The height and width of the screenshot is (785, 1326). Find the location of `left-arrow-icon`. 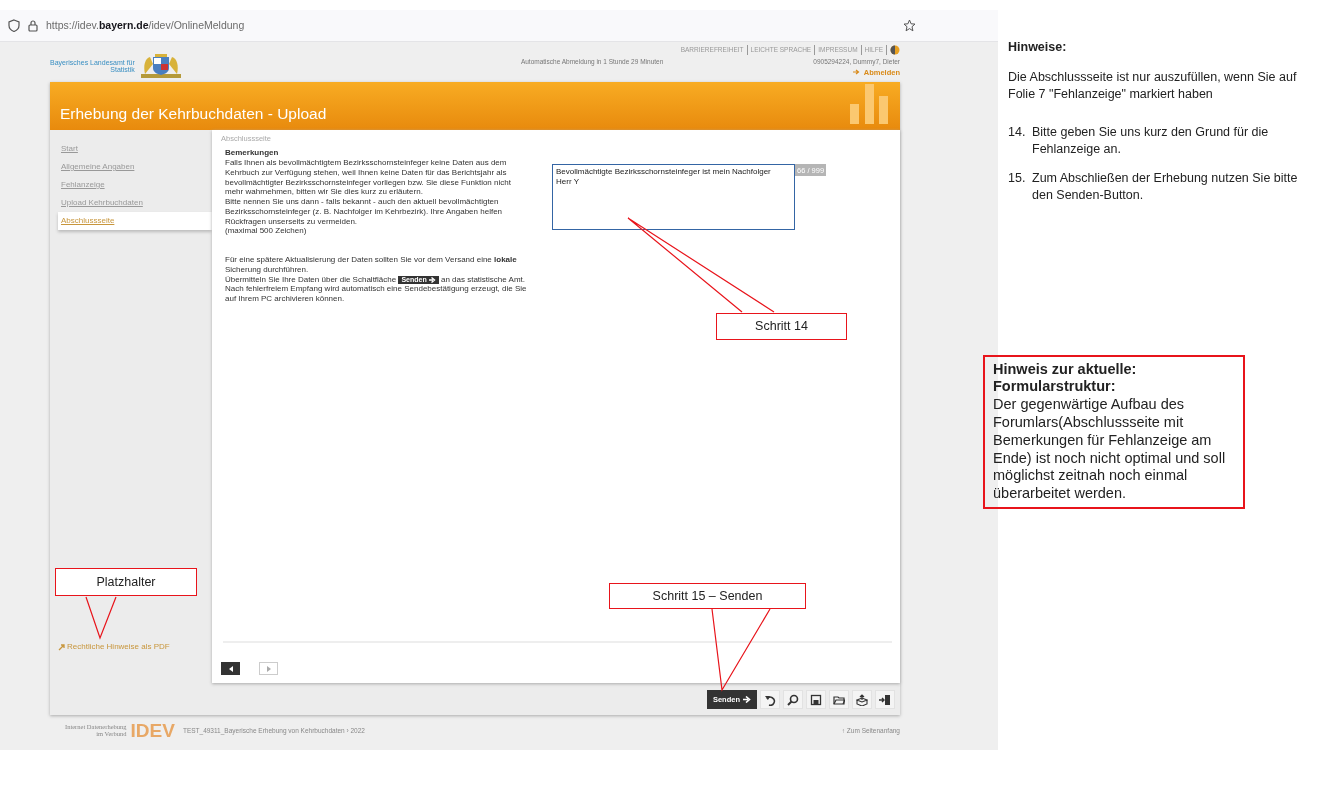

left-arrow-icon is located at coordinates (230, 668).